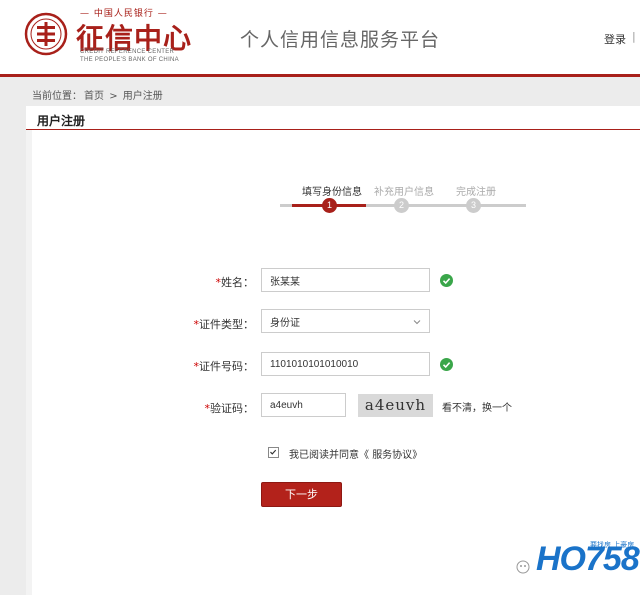 This screenshot has width=640, height=595. Describe the element at coordinates (333, 129) in the screenshot. I see `card-title-divider` at that location.